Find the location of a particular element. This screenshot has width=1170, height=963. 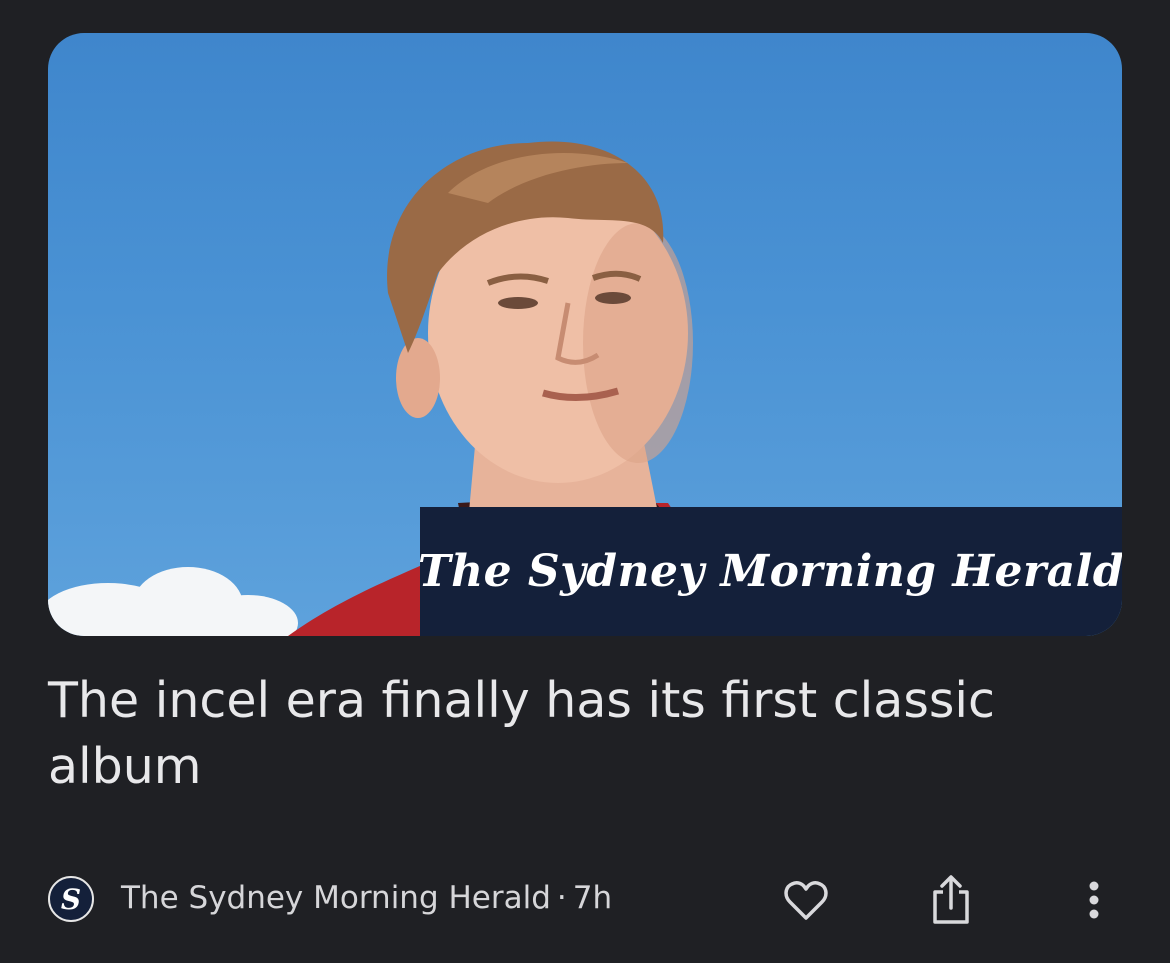

share-button is located at coordinates (951, 900).